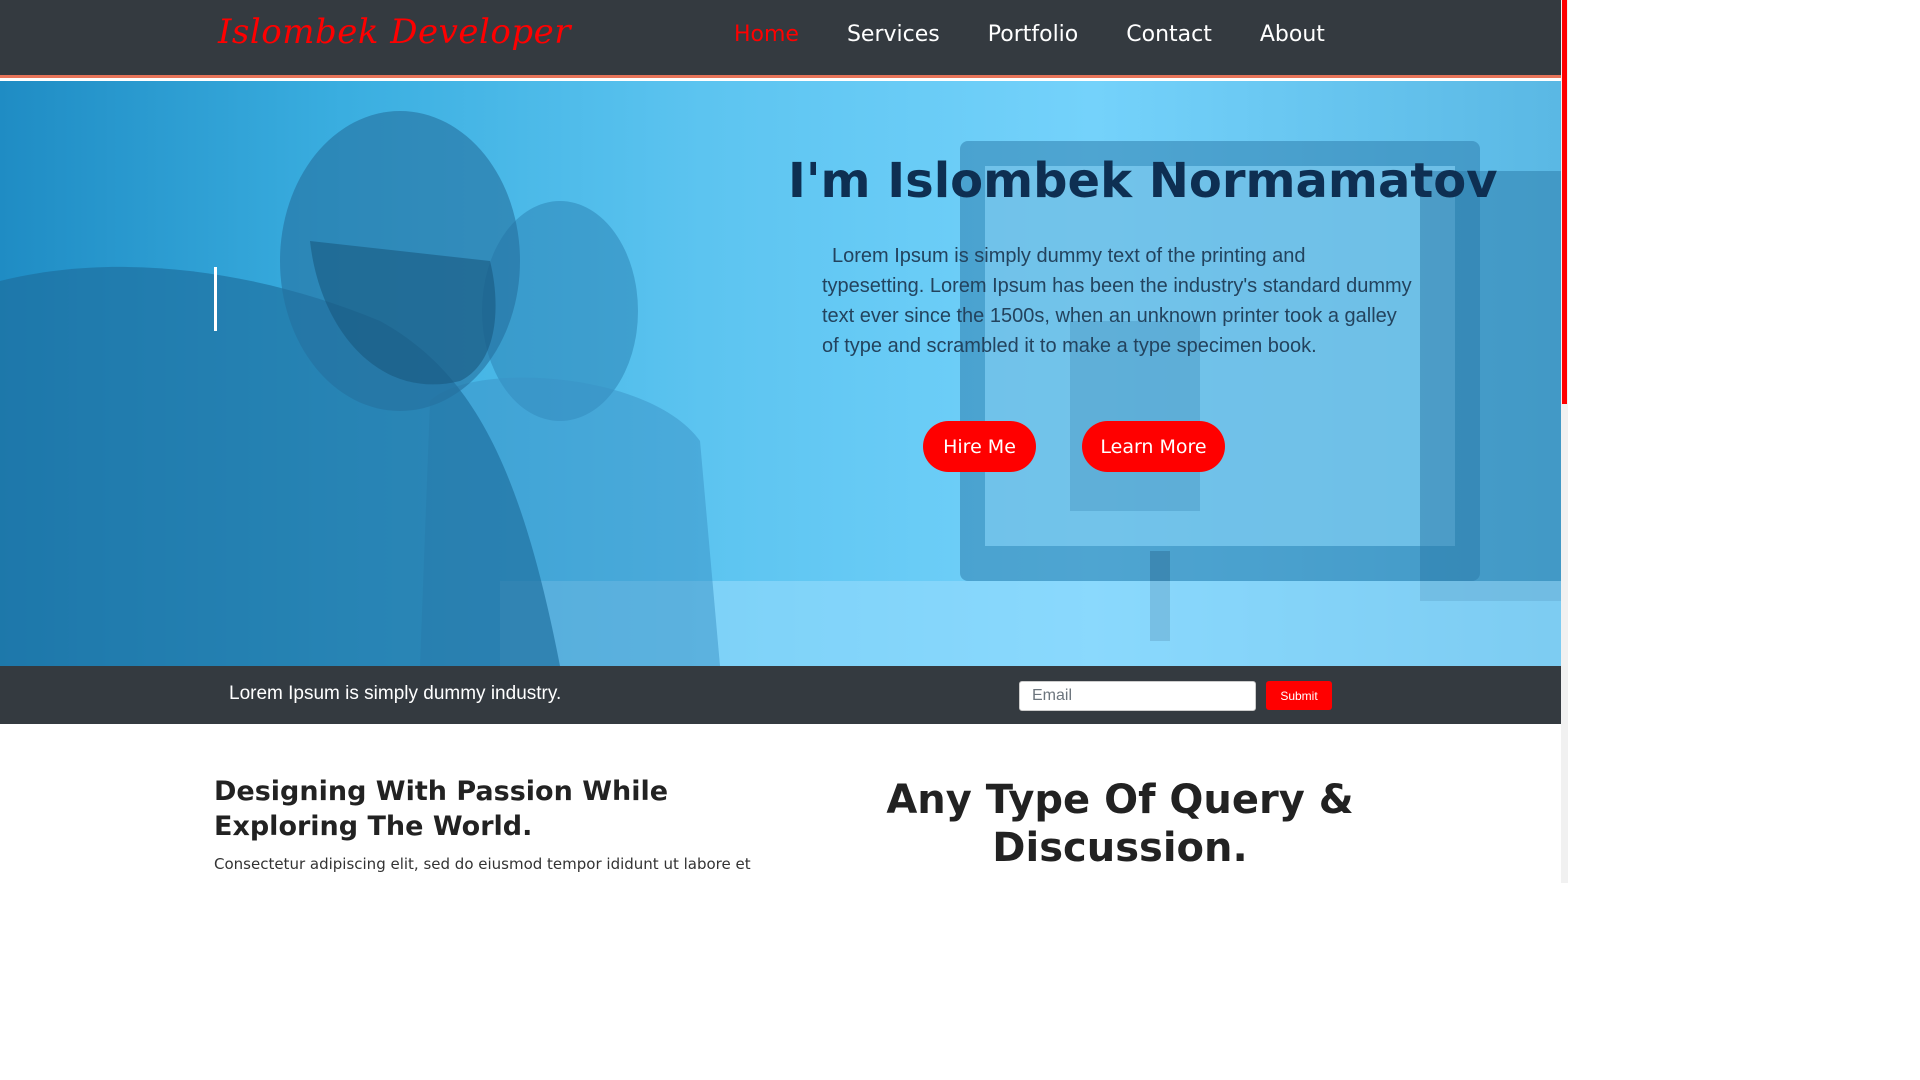 The image size is (1920, 1080). What do you see at coordinates (1169, 34) in the screenshot?
I see `nav-item-contact: Contact` at bounding box center [1169, 34].